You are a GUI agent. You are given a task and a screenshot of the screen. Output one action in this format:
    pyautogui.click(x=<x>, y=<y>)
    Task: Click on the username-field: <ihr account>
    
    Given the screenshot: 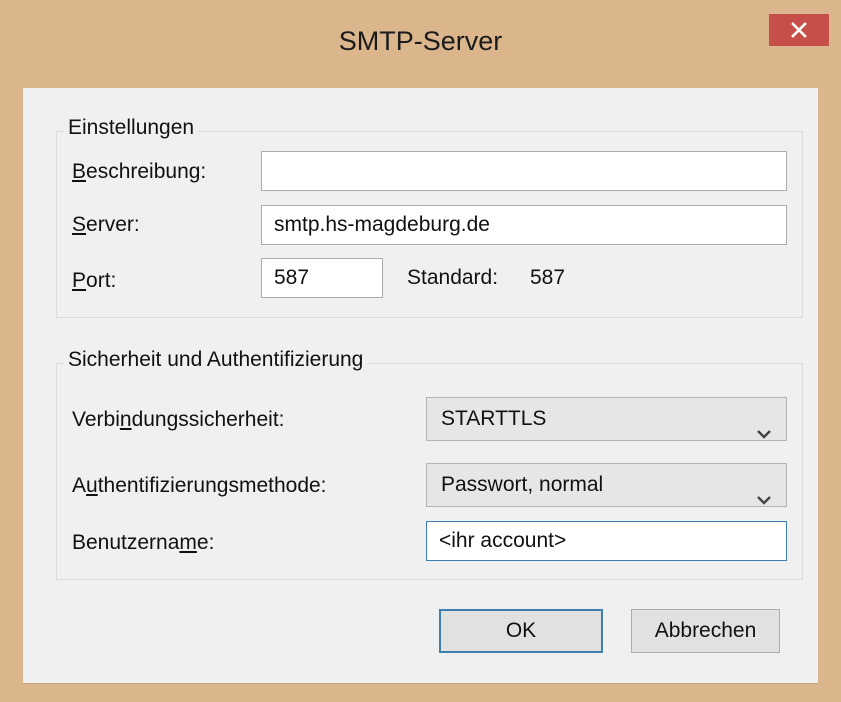 What is the action you would take?
    pyautogui.click(x=606, y=541)
    